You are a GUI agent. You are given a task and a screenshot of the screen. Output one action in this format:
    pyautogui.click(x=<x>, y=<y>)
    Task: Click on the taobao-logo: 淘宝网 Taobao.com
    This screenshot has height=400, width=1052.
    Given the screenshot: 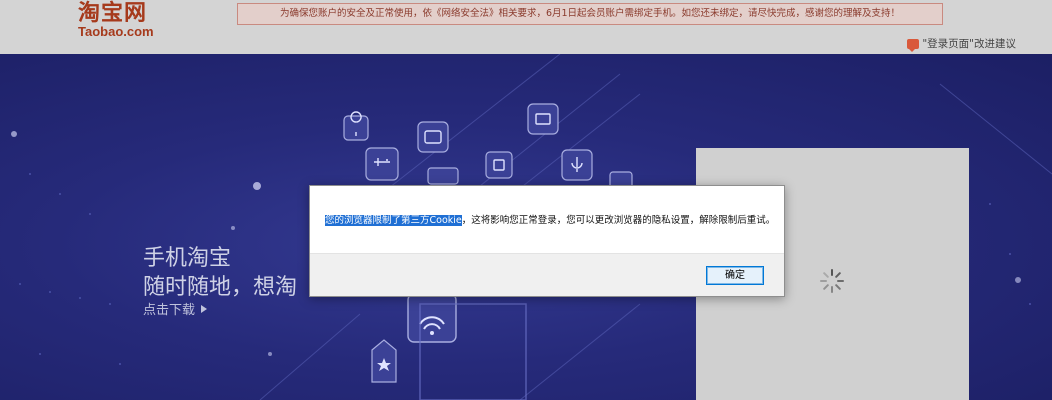 What is the action you would take?
    pyautogui.click(x=123, y=21)
    